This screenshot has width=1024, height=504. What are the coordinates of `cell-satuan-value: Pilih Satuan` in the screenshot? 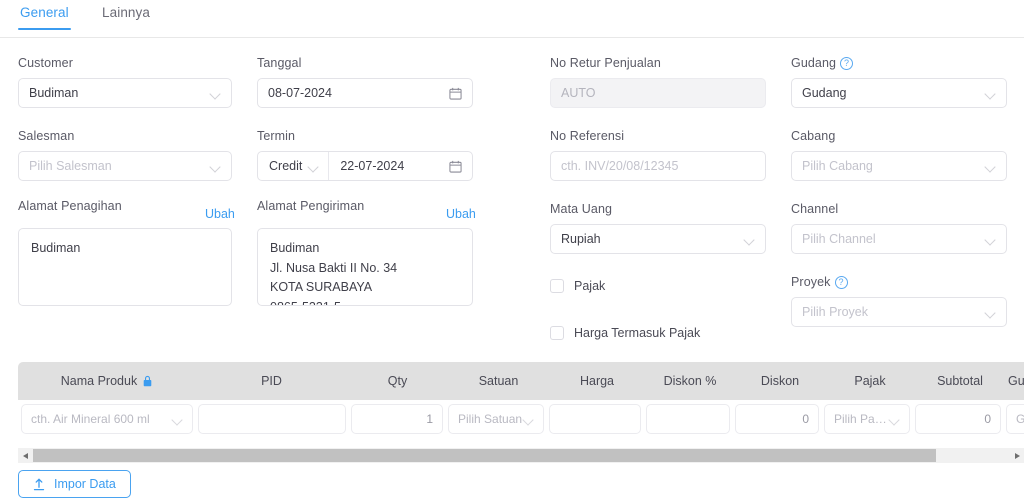 It's located at (490, 419).